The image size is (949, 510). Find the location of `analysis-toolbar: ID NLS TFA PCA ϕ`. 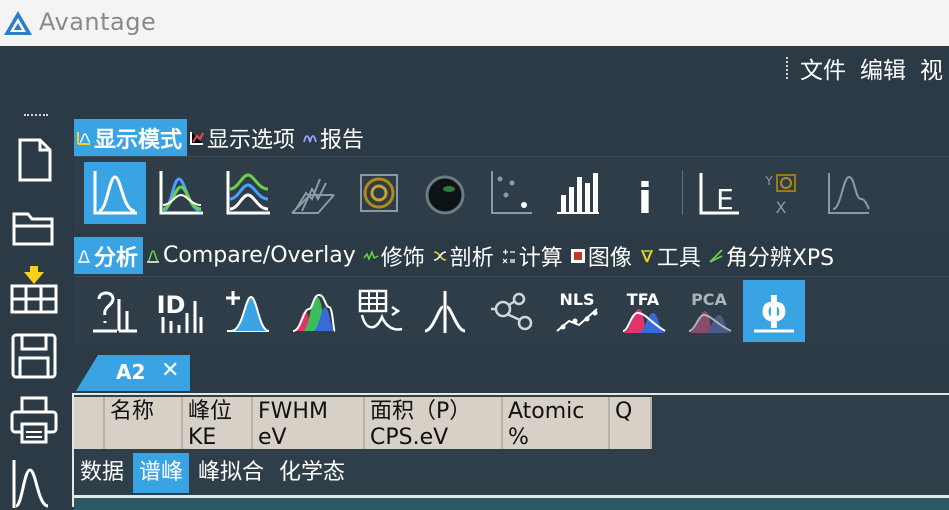

analysis-toolbar: ID NLS TFA PCA ϕ is located at coordinates (511, 310).